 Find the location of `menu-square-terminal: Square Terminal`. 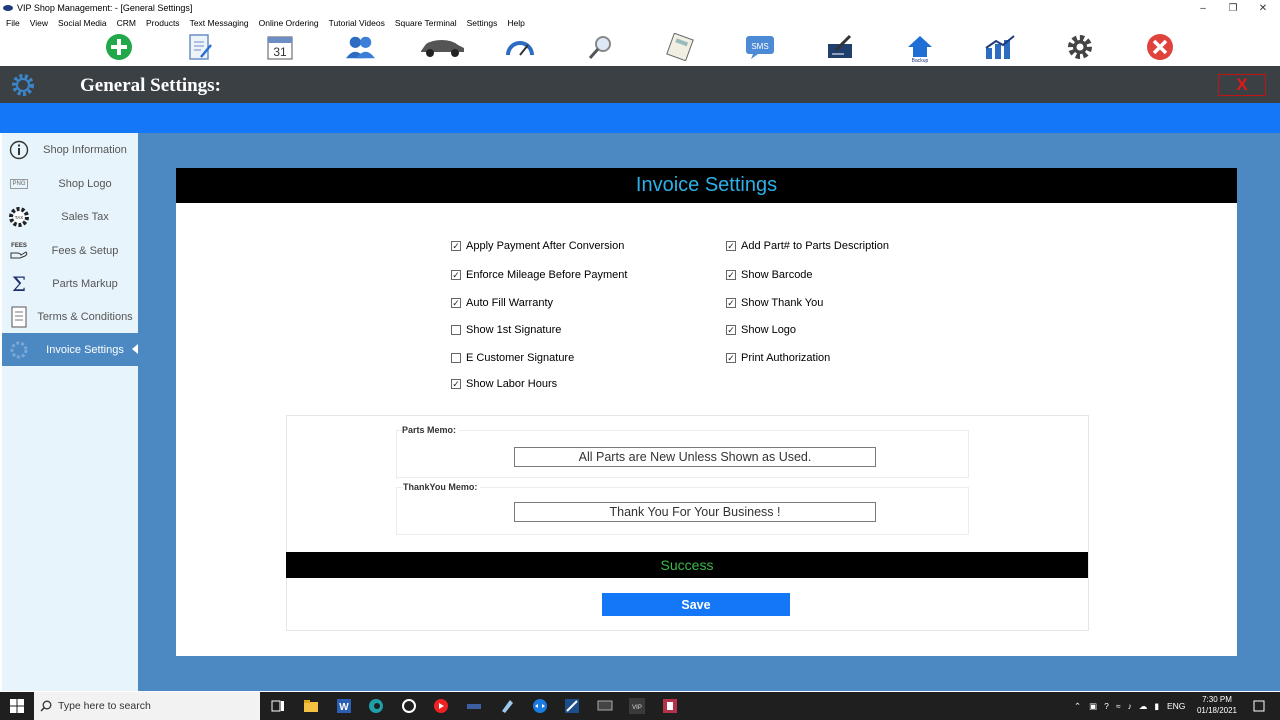

menu-square-terminal: Square Terminal is located at coordinates (426, 23).